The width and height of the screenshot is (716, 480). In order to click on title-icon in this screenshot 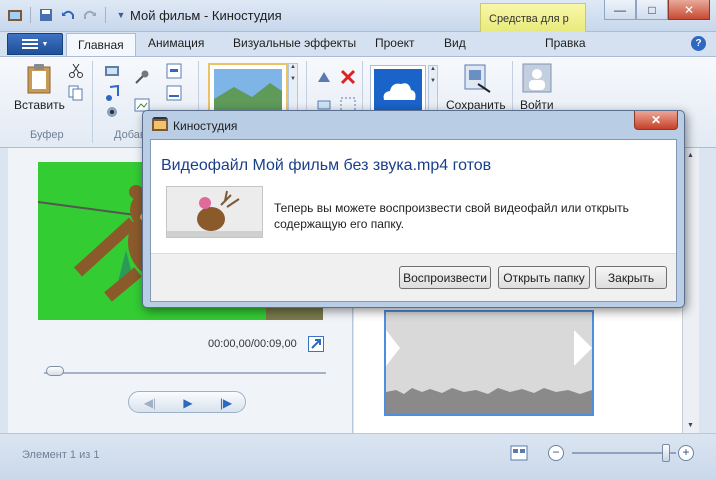, I will do `click(174, 71)`.